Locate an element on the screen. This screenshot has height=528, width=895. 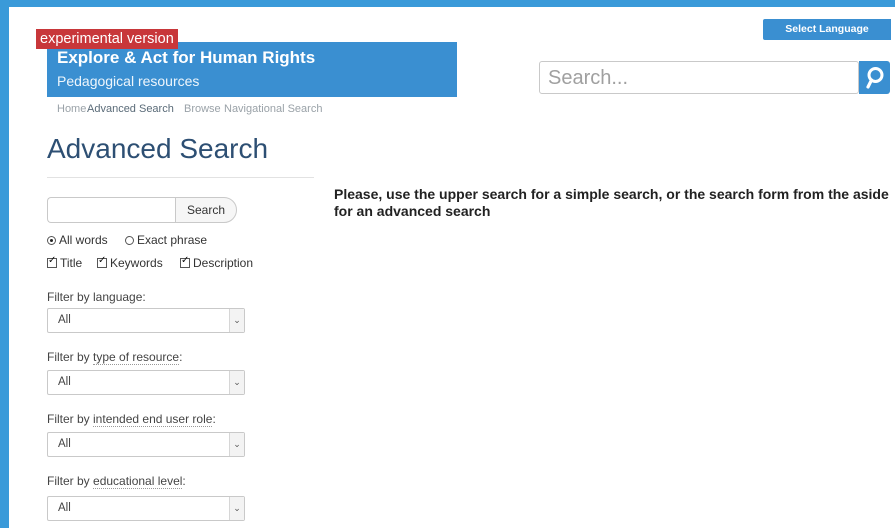
top-search-button is located at coordinates (874, 77).